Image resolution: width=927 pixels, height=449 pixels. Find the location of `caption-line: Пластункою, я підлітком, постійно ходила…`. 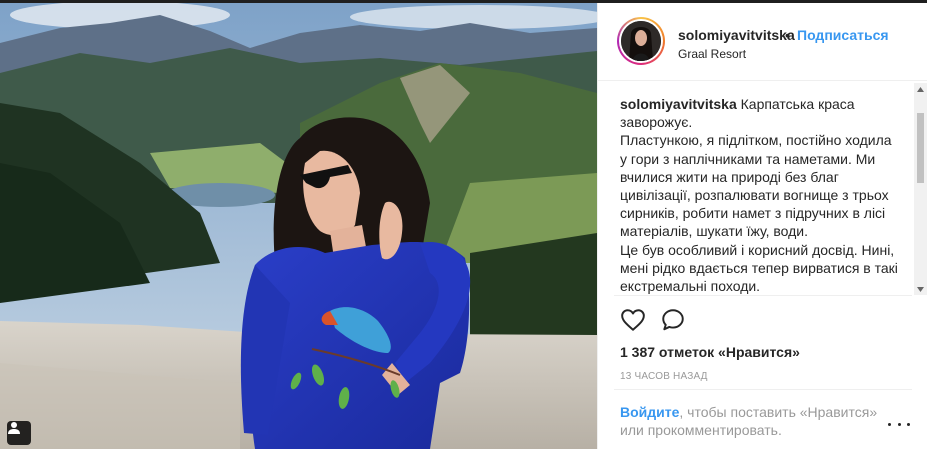

caption-line: Пластункою, я підлітком, постійно ходила… is located at coordinates (756, 186).